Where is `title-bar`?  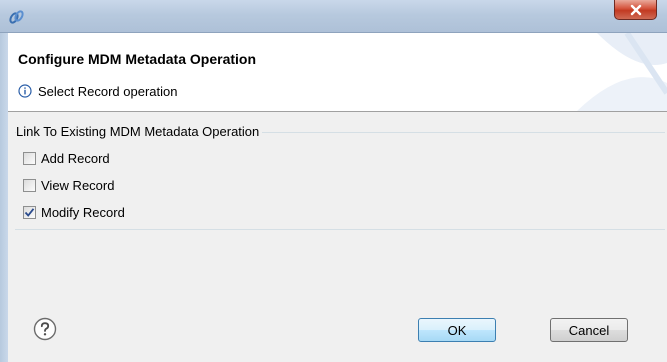 title-bar is located at coordinates (333, 16).